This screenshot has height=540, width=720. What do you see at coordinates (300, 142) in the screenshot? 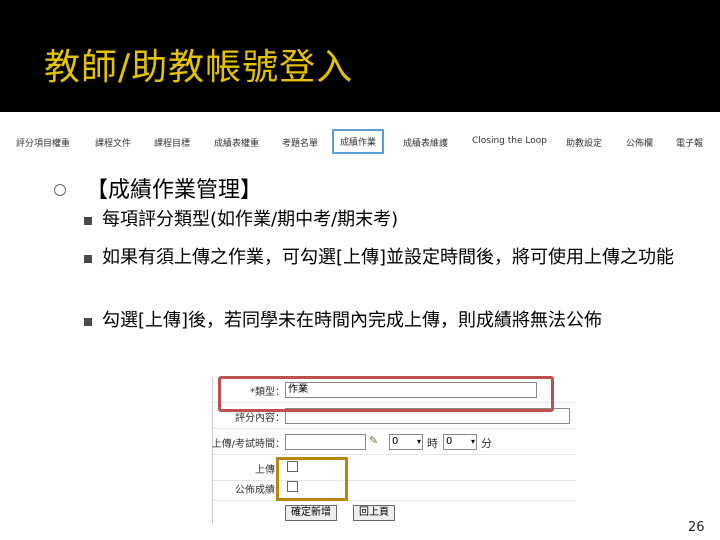
I see `nav-item-exam-roster: 考題名單` at bounding box center [300, 142].